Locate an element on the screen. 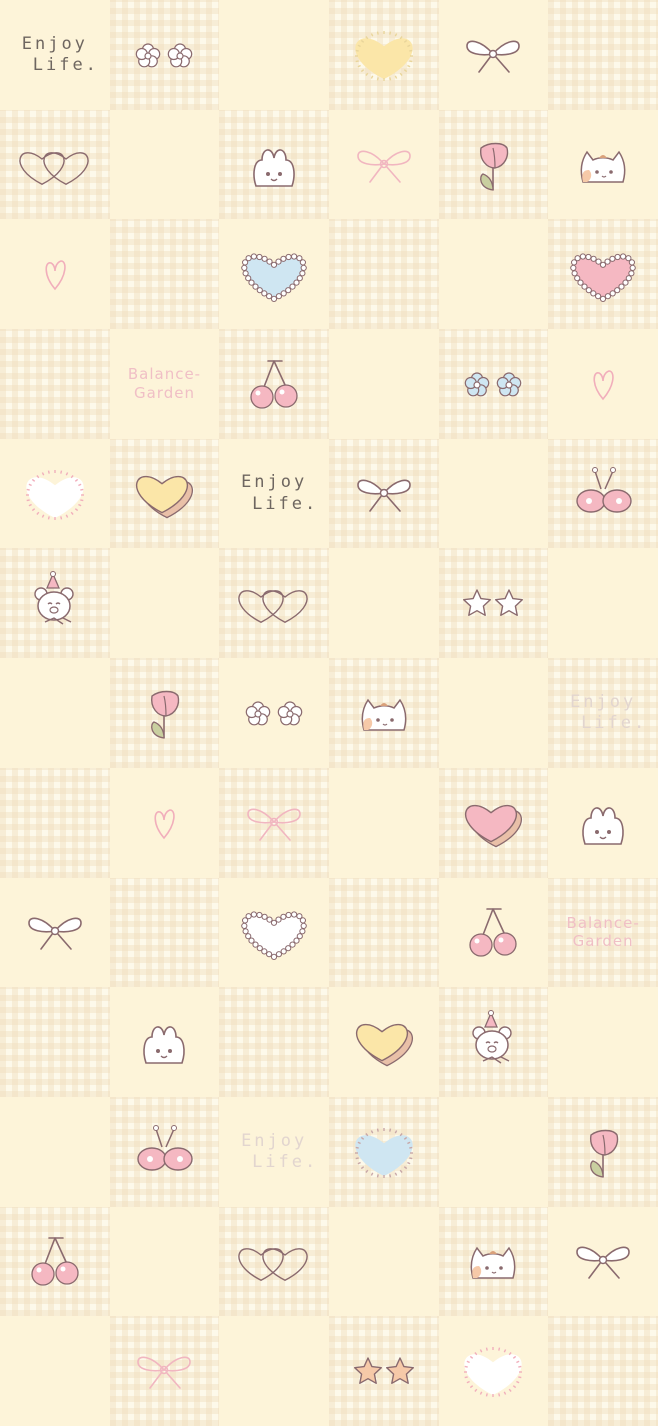  tile-flowers is located at coordinates (164, 55).